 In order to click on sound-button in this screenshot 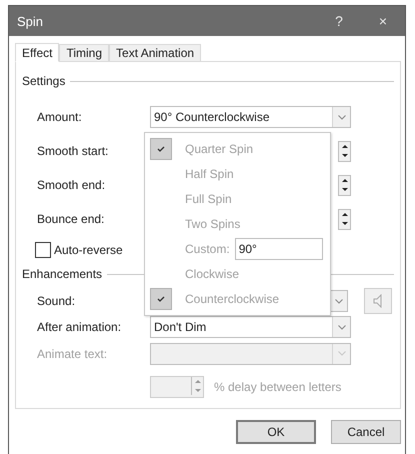, I will do `click(378, 301)`.